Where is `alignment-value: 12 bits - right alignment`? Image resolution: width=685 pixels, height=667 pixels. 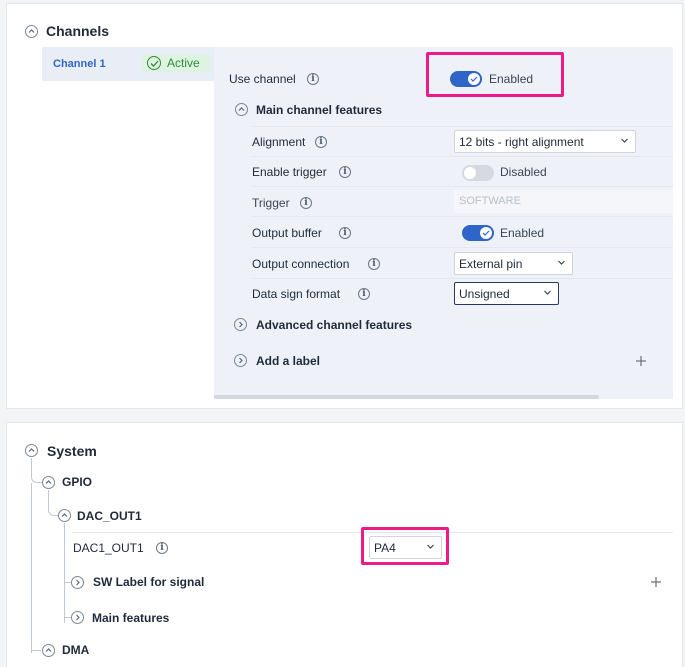
alignment-value: 12 bits - right alignment is located at coordinates (521, 142).